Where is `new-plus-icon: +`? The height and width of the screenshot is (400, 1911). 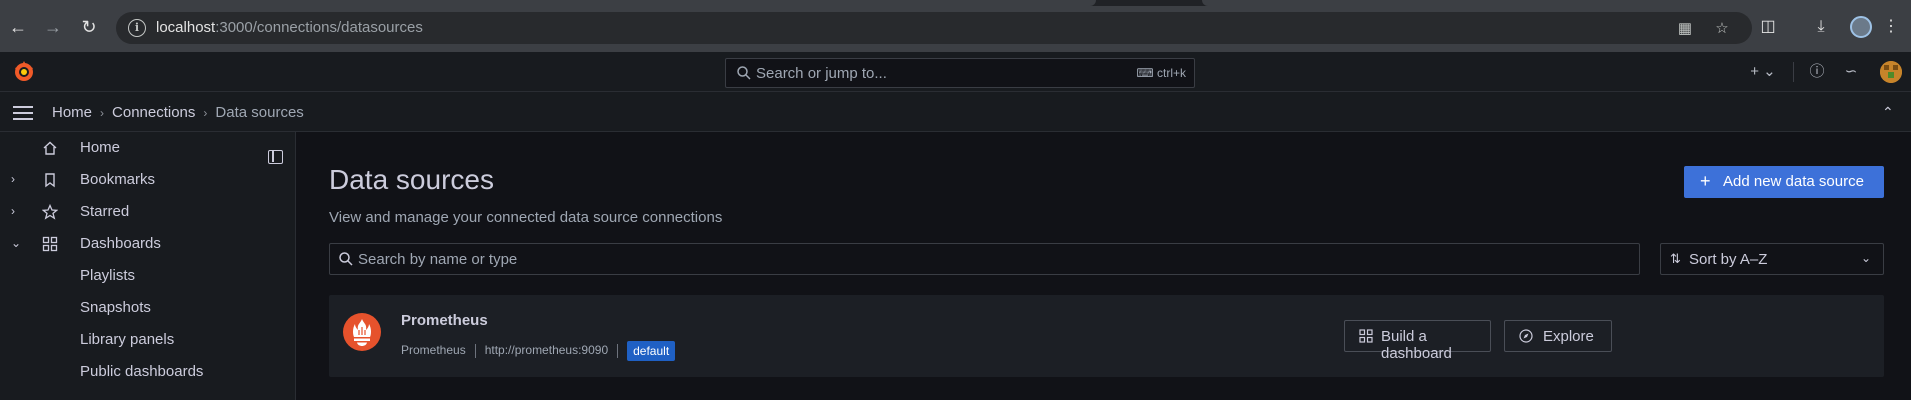 new-plus-icon: + is located at coordinates (1754, 71).